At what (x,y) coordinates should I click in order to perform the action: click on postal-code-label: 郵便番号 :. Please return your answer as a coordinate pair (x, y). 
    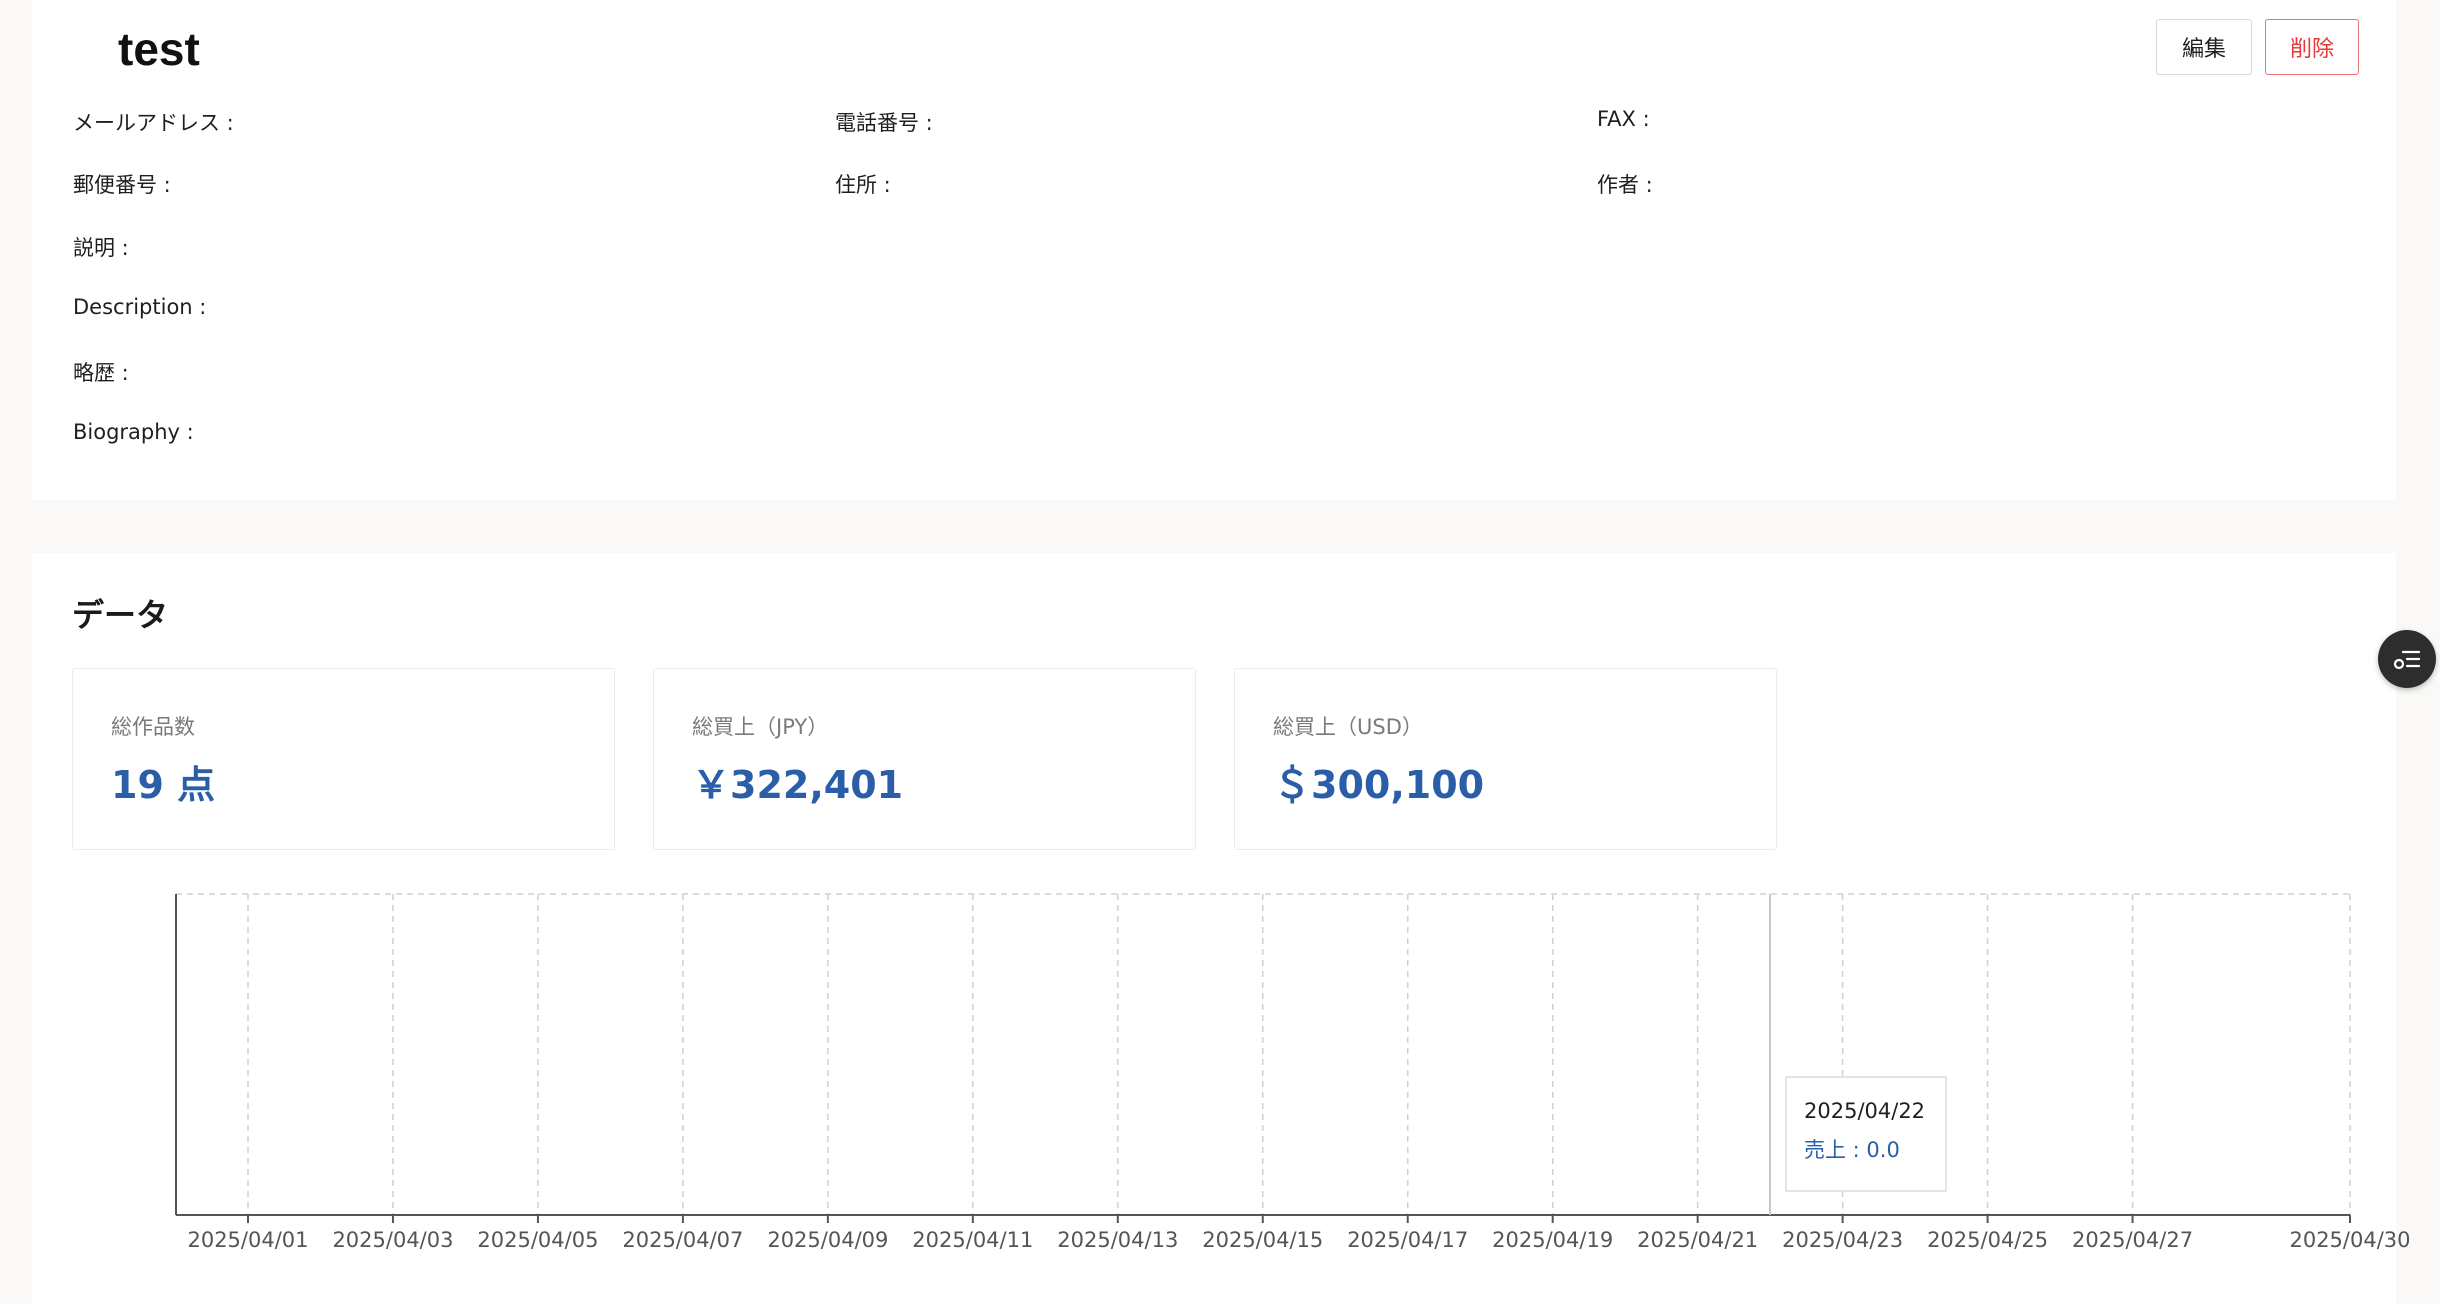
    Looking at the image, I should click on (122, 185).